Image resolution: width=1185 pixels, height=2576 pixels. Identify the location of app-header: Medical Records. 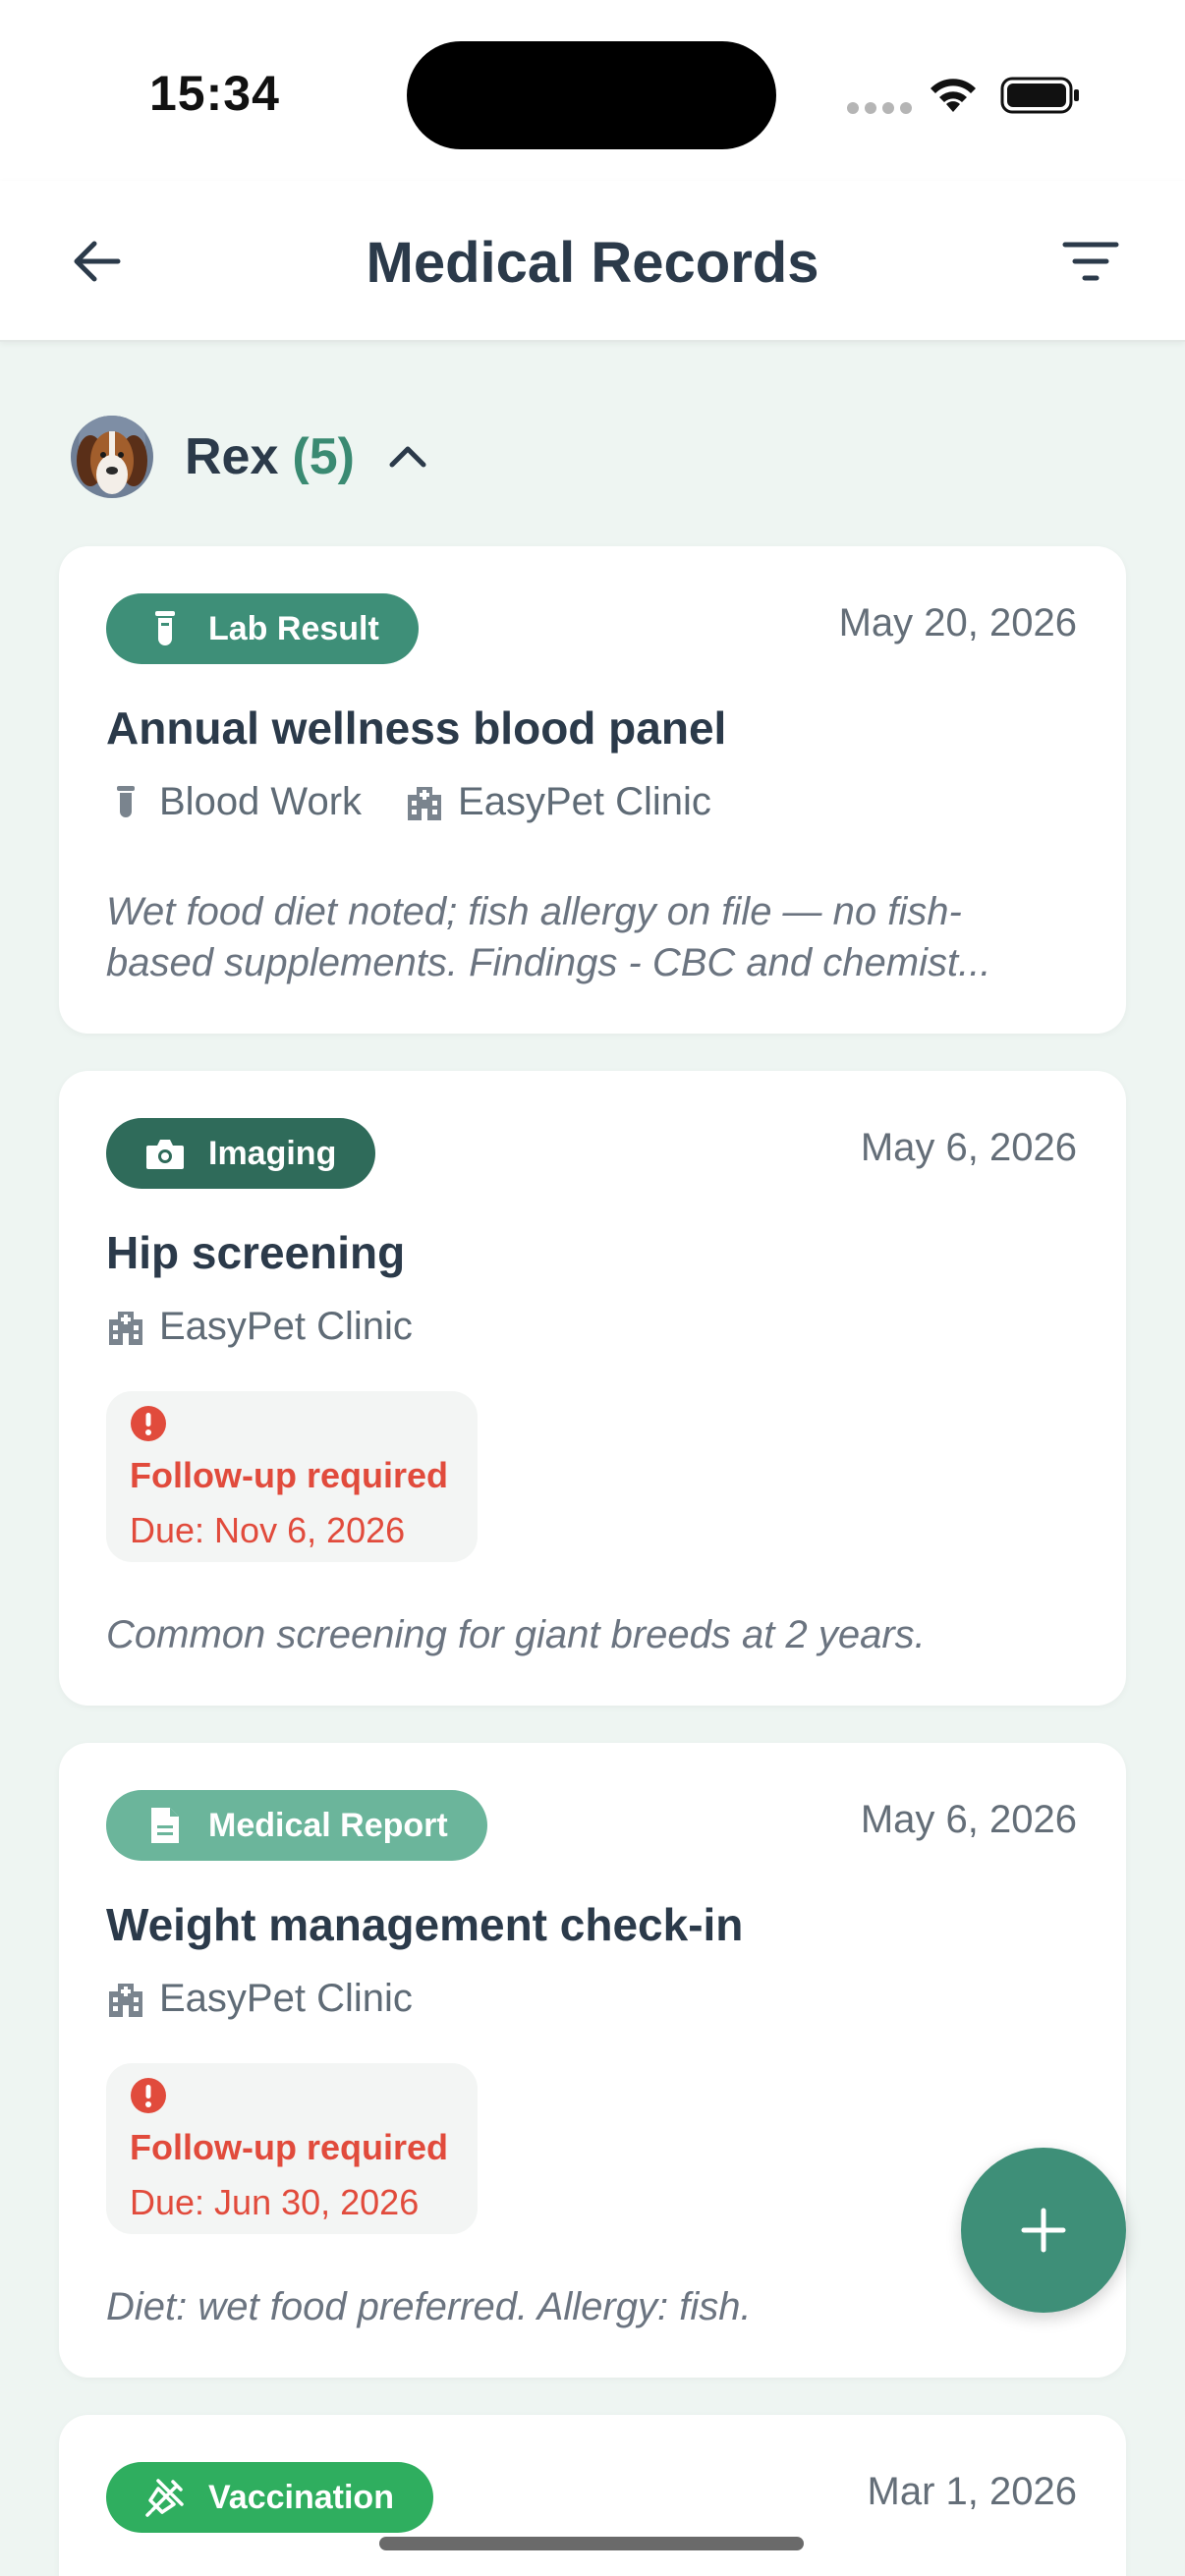
(592, 261).